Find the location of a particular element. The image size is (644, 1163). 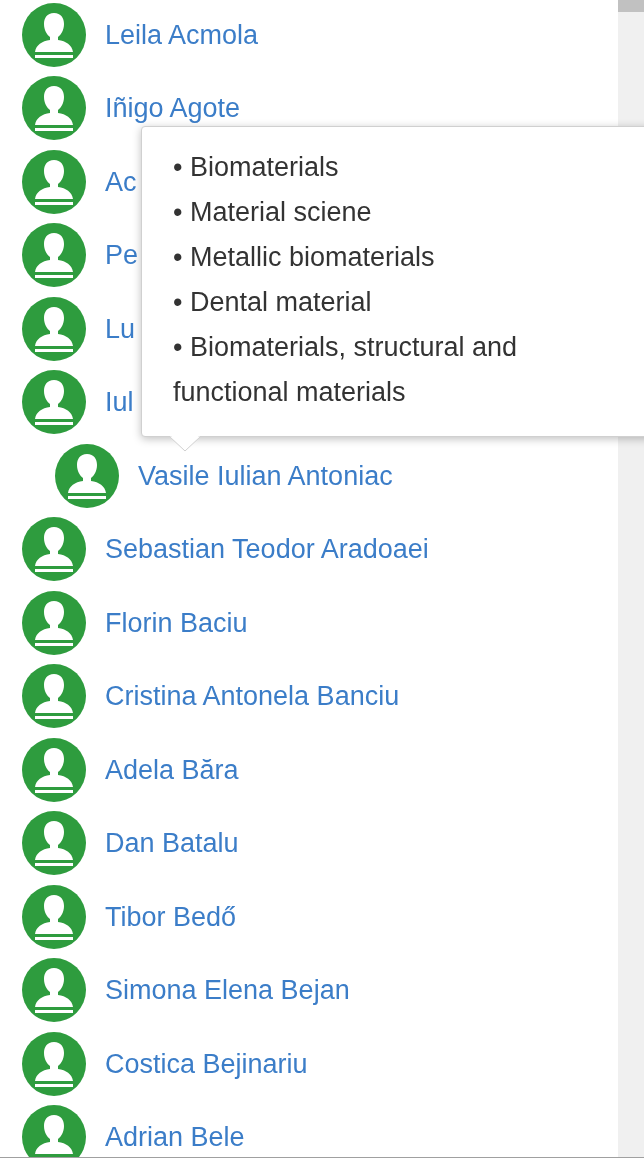

person-link: Dan Batalu is located at coordinates (172, 843).